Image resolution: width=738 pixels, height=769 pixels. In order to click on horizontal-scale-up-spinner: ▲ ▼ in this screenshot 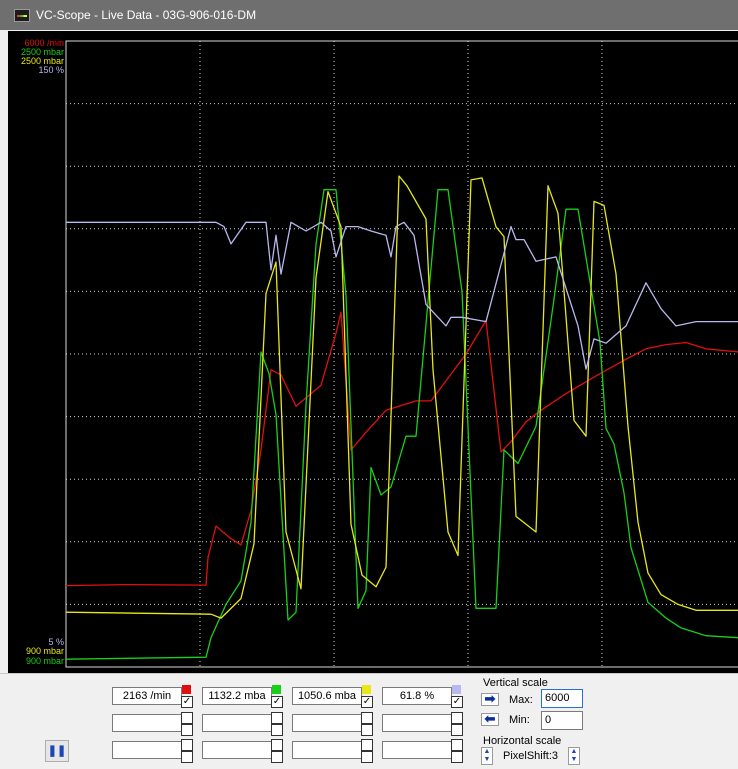, I will do `click(574, 756)`.